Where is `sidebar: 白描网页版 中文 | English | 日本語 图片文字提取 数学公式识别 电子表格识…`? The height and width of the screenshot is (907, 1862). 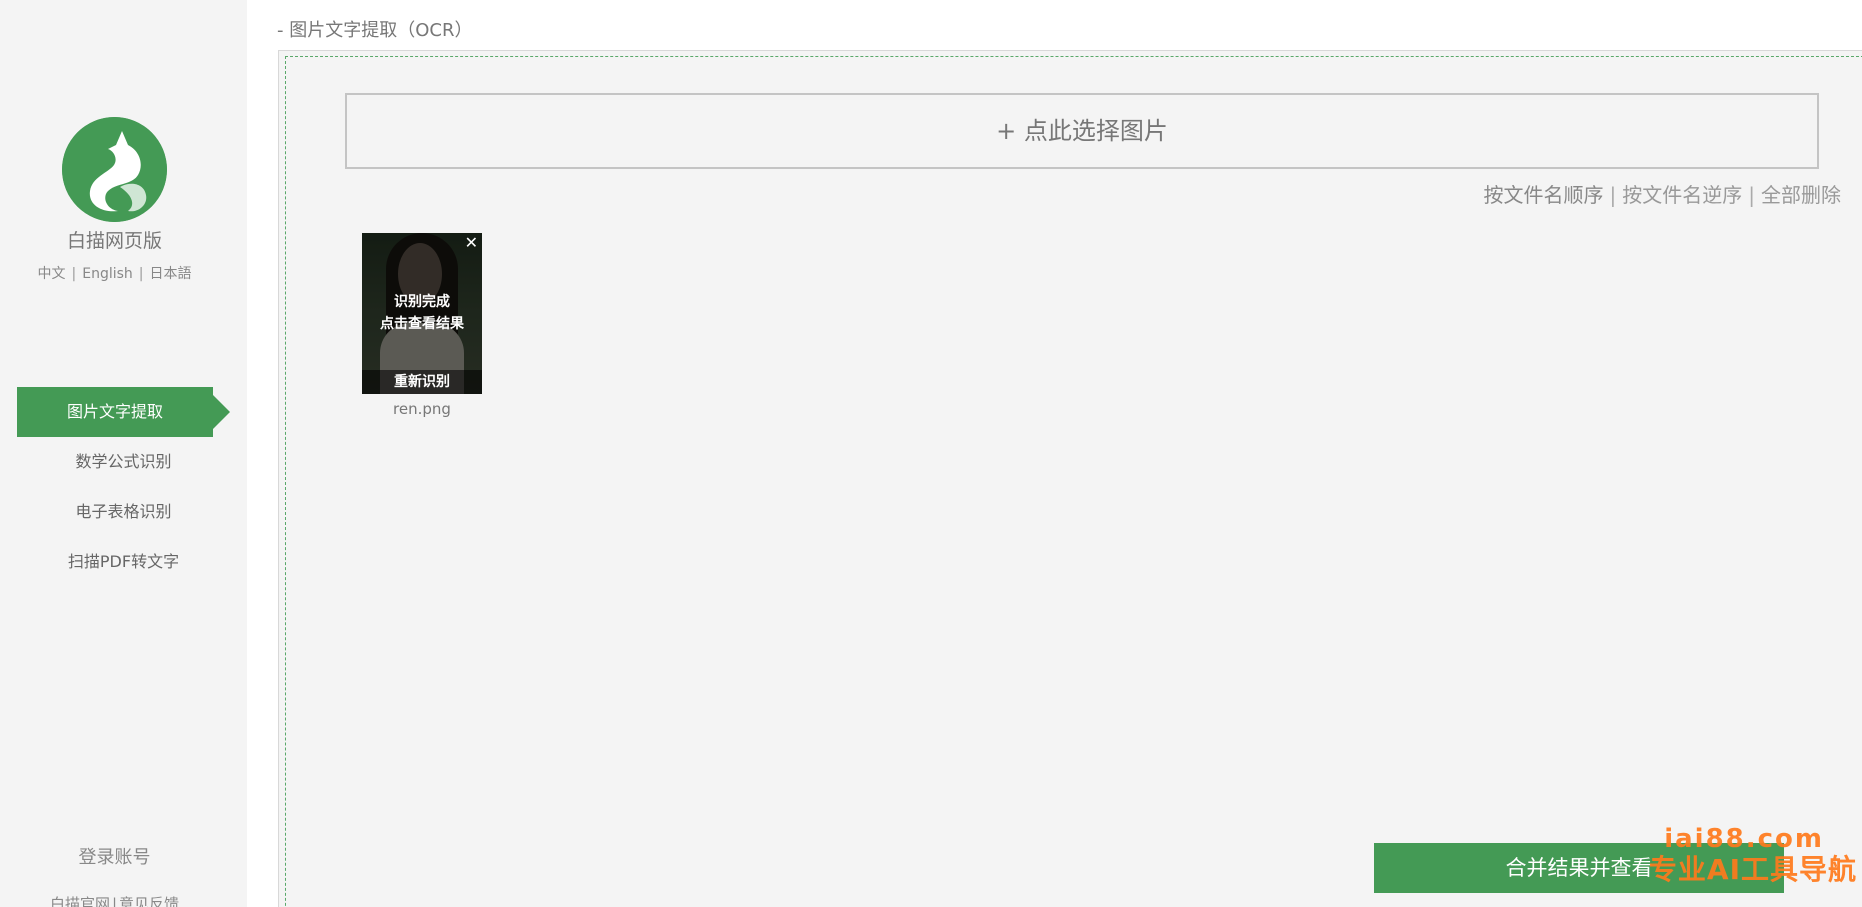 sidebar: 白描网页版 中文 | English | 日本語 图片文字提取 数学公式识别 电子表格识… is located at coordinates (123, 453).